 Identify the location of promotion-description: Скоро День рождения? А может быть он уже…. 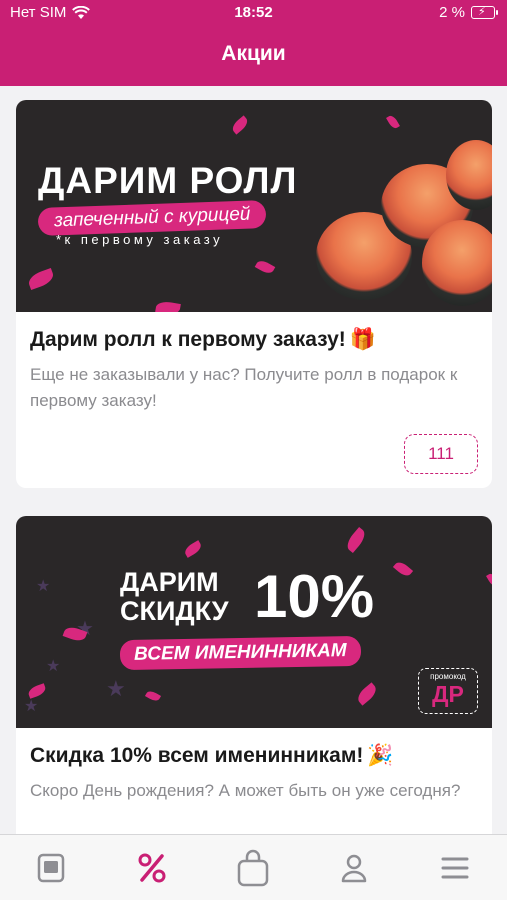
(245, 790).